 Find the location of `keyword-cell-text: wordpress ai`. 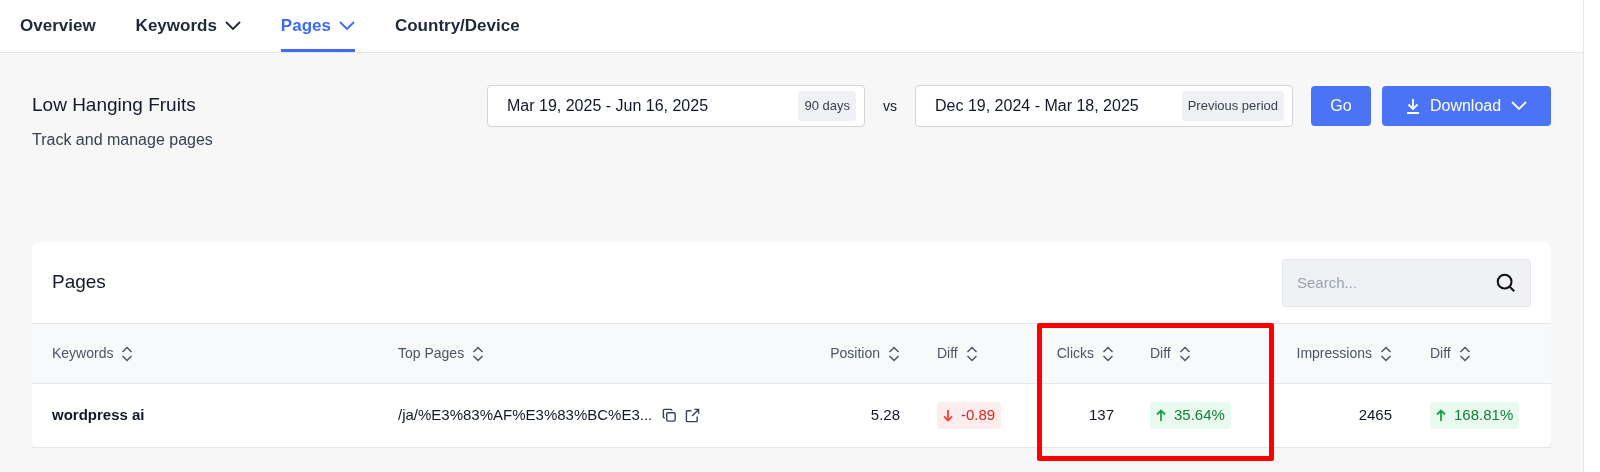

keyword-cell-text: wordpress ai is located at coordinates (98, 415).